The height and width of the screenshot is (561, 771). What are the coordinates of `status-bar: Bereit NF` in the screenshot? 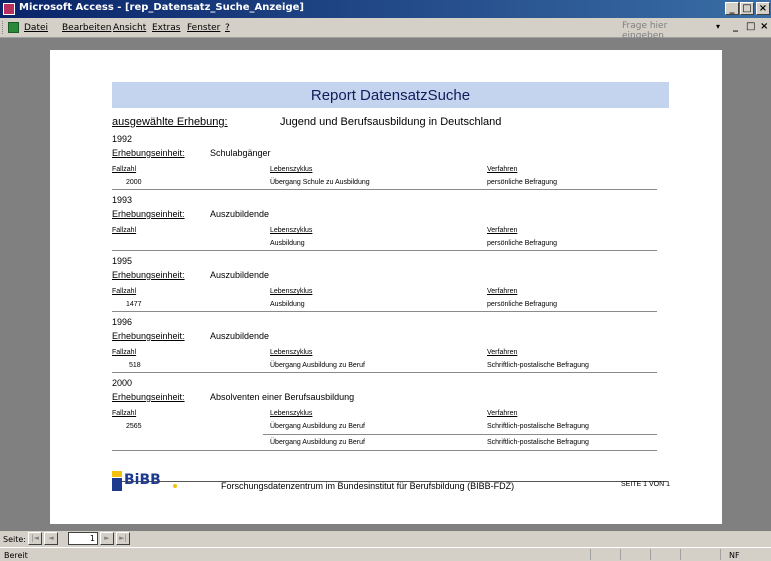 It's located at (385, 554).